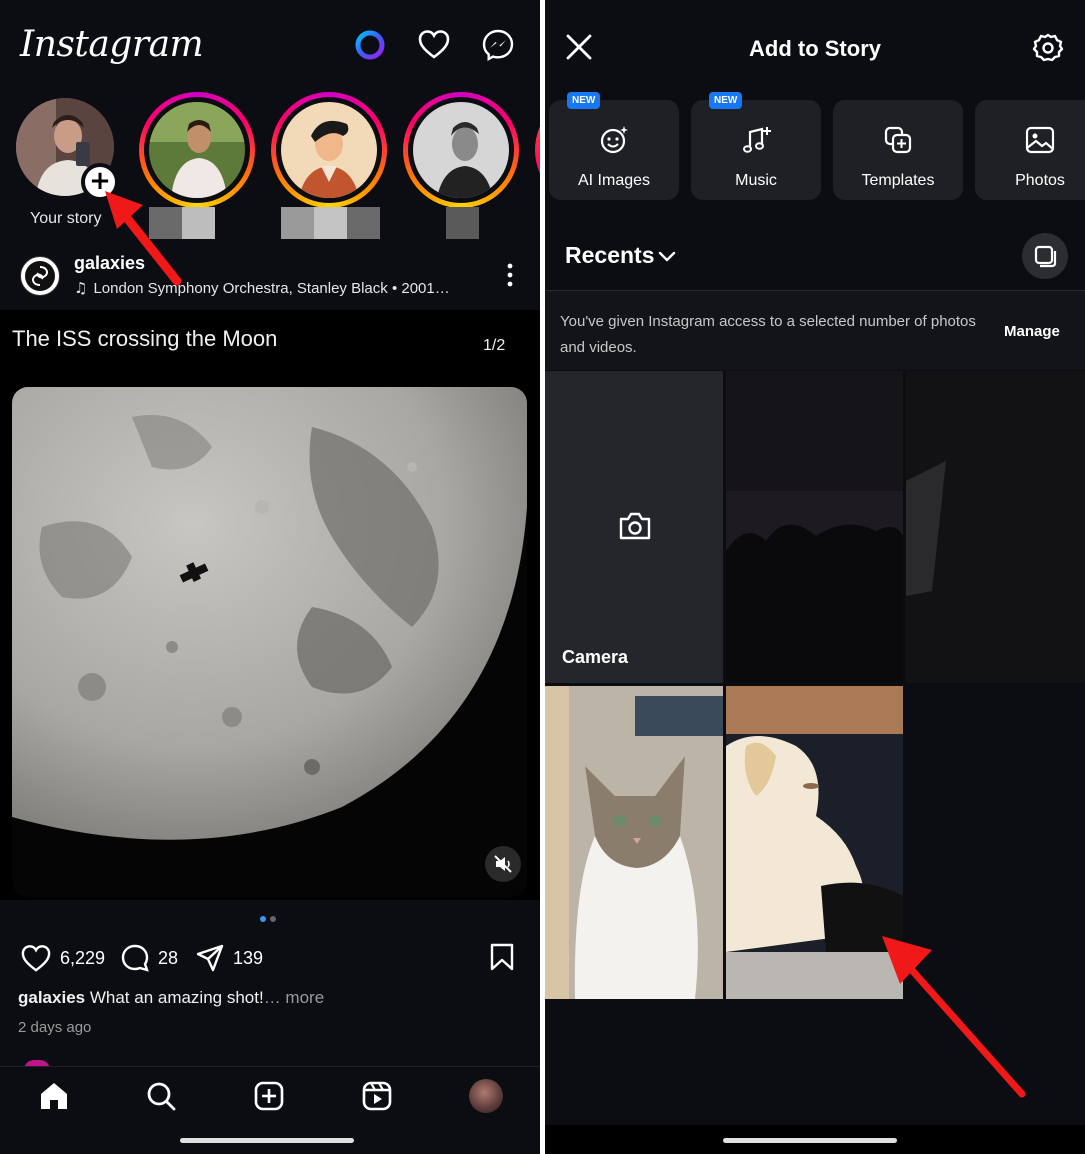 The width and height of the screenshot is (1085, 1154). What do you see at coordinates (248, 957) in the screenshot?
I see `share-count: 139` at bounding box center [248, 957].